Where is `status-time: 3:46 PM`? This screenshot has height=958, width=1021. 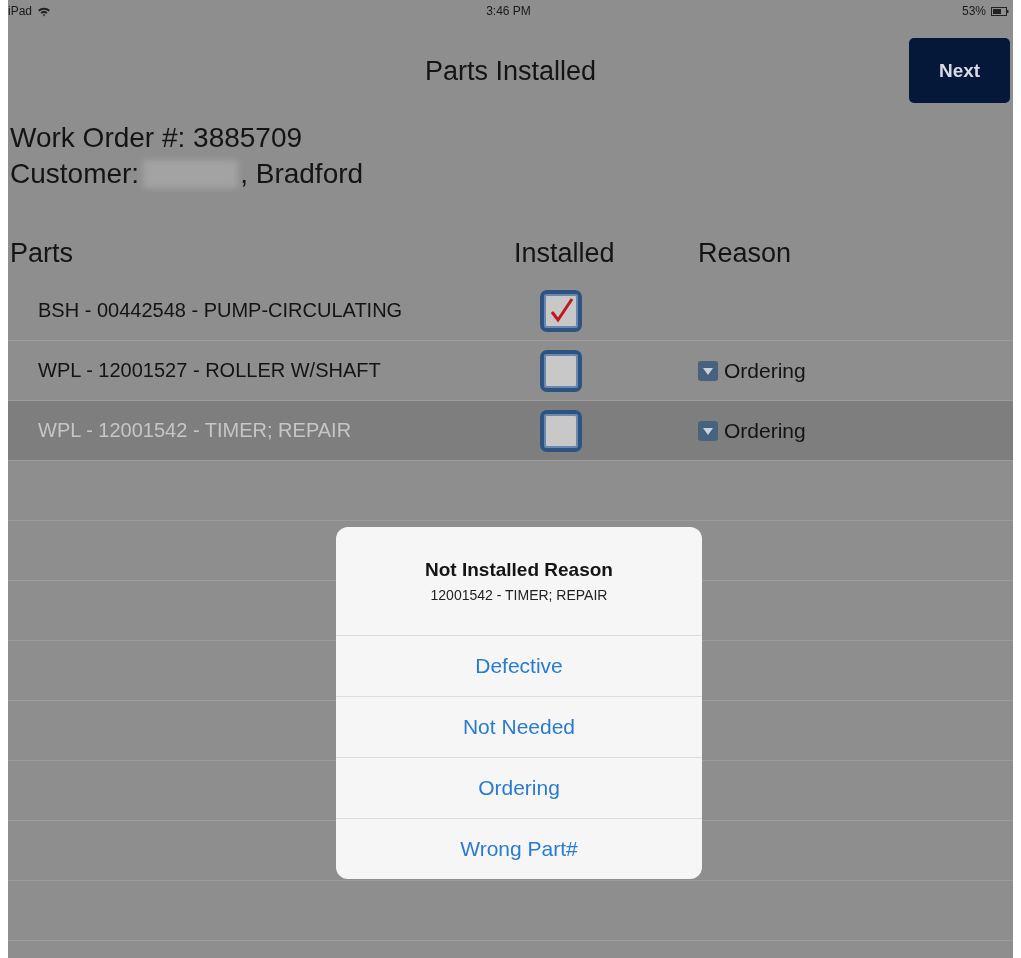
status-time: 3:46 PM is located at coordinates (508, 11).